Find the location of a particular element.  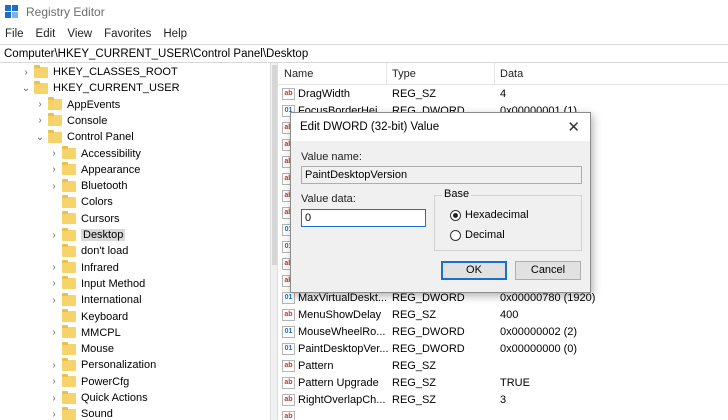

tree-item: don't load is located at coordinates (88, 251).